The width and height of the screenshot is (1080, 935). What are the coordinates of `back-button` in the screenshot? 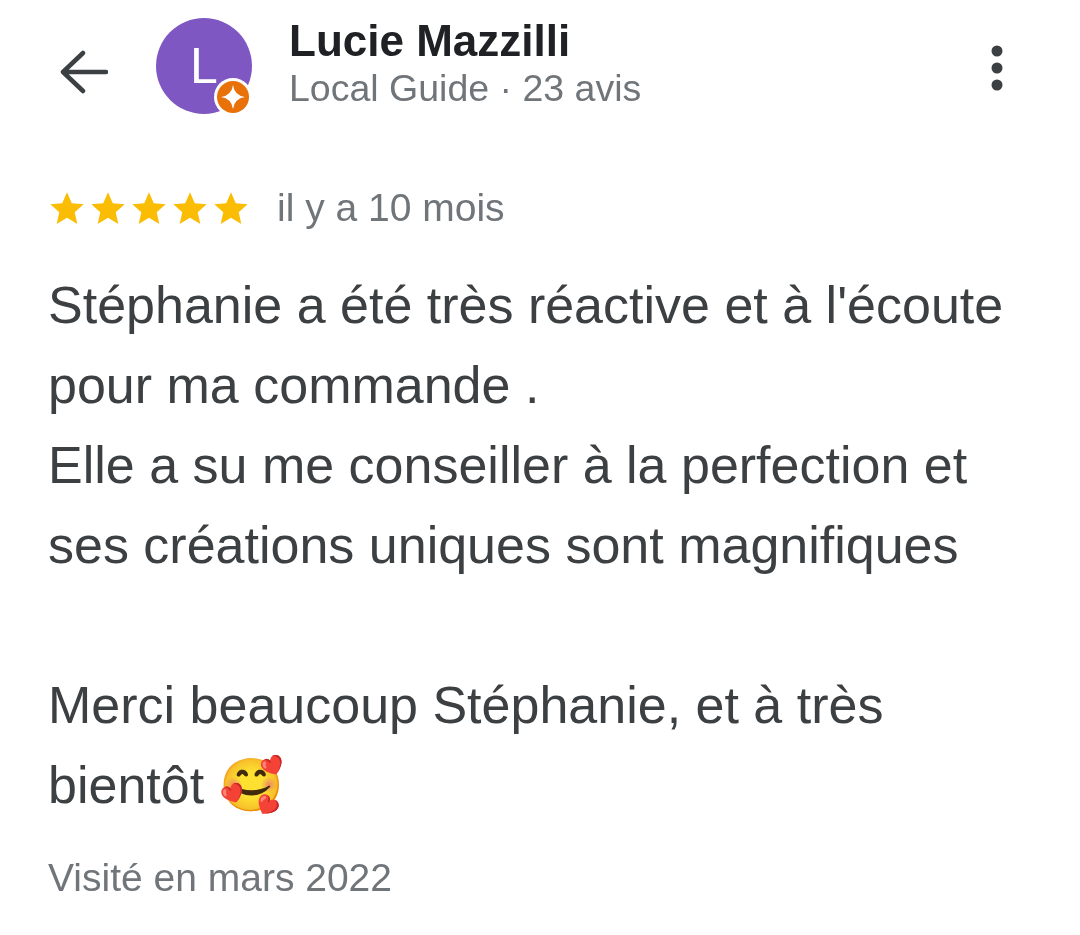 It's located at (84, 72).